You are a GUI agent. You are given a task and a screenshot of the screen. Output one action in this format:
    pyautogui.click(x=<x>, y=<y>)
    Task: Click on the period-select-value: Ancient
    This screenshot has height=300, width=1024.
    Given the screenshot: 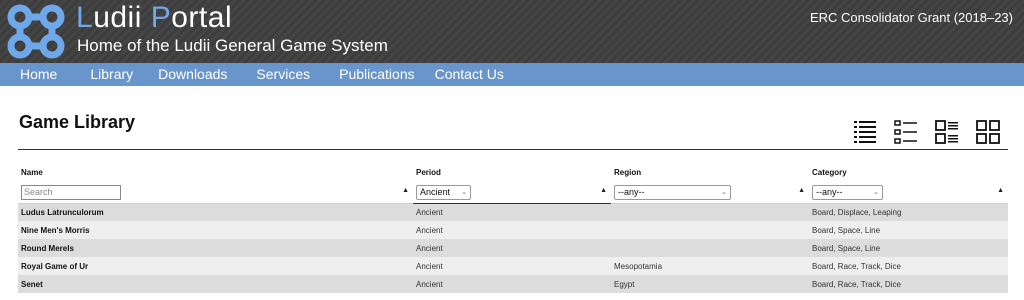 What is the action you would take?
    pyautogui.click(x=435, y=192)
    